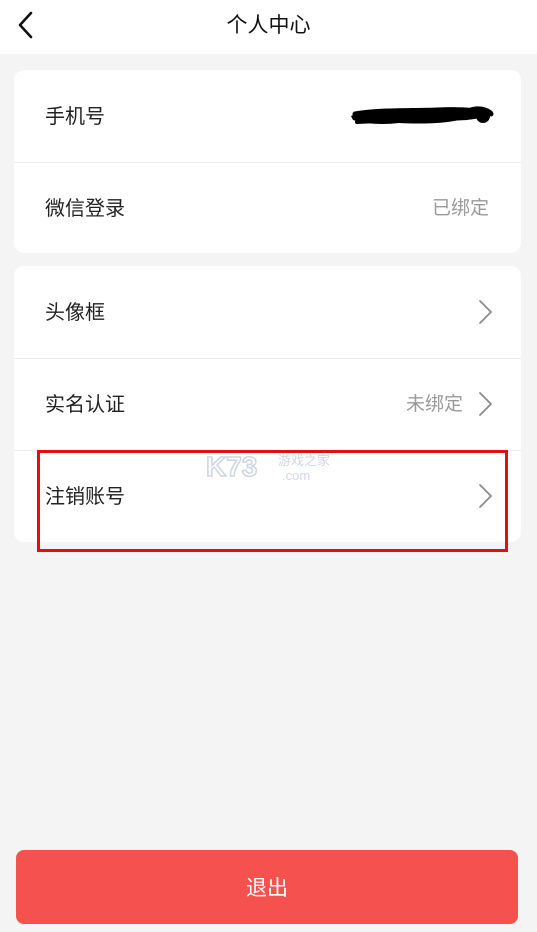  I want to click on wechat-login-label: 微信登录, so click(85, 208).